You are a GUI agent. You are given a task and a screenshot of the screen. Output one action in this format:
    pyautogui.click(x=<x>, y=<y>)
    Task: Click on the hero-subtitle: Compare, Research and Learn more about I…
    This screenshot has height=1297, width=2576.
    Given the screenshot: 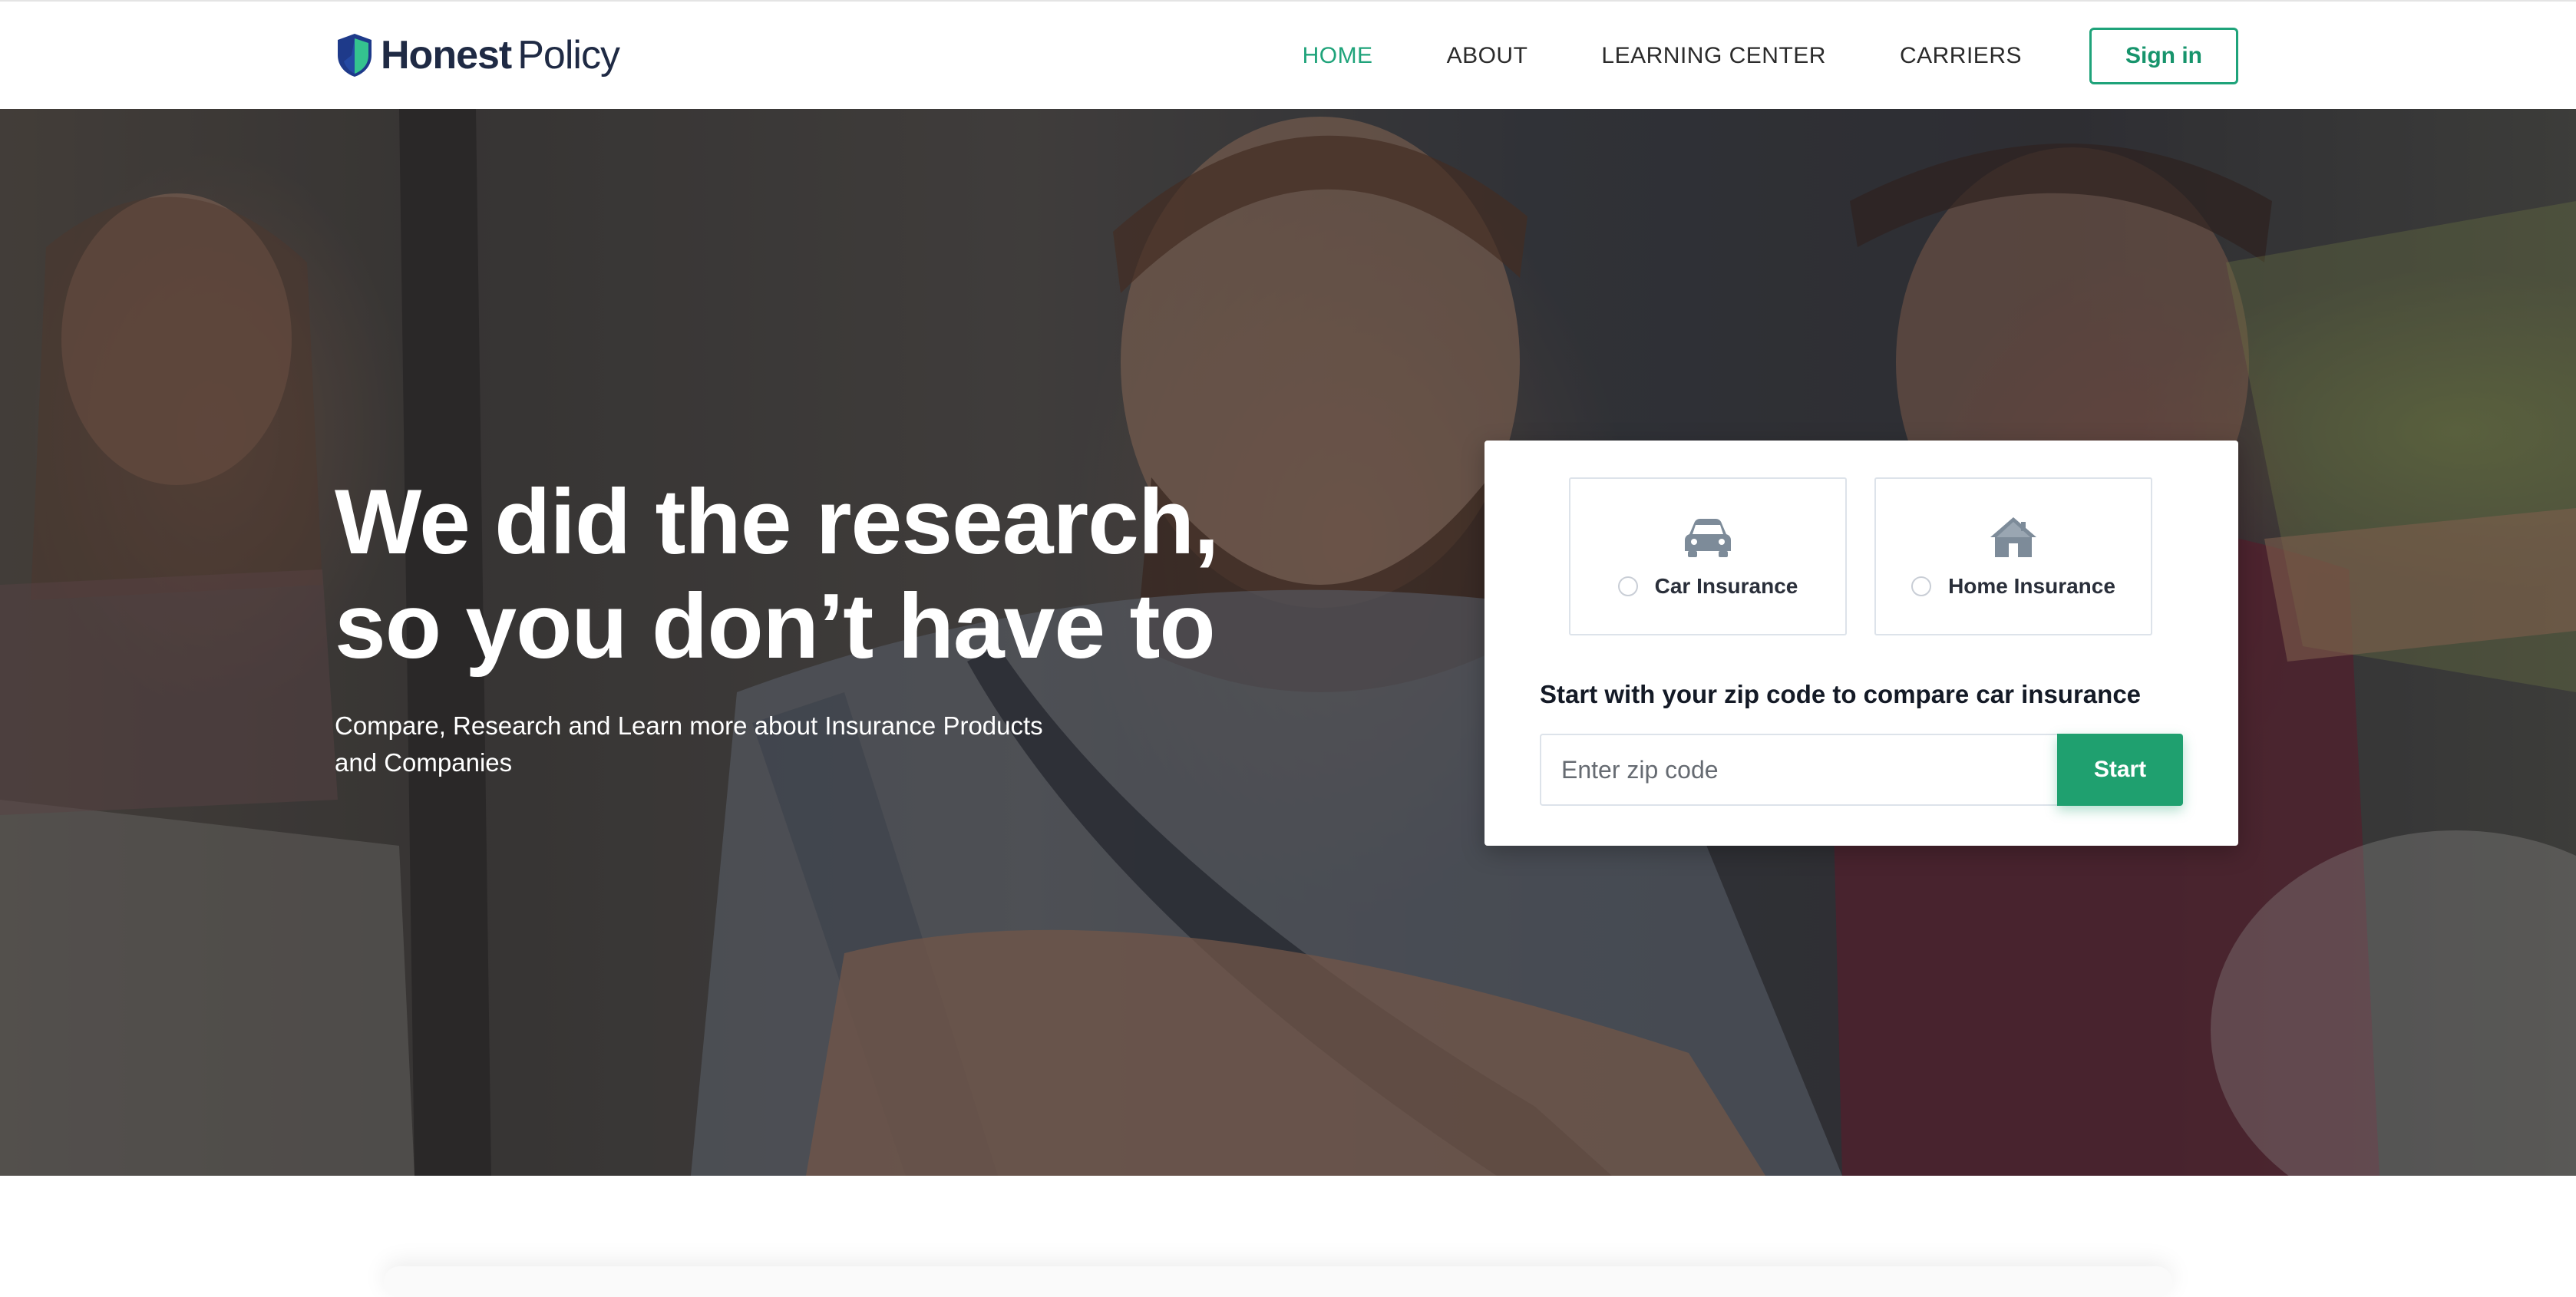 What is the action you would take?
    pyautogui.click(x=741, y=744)
    